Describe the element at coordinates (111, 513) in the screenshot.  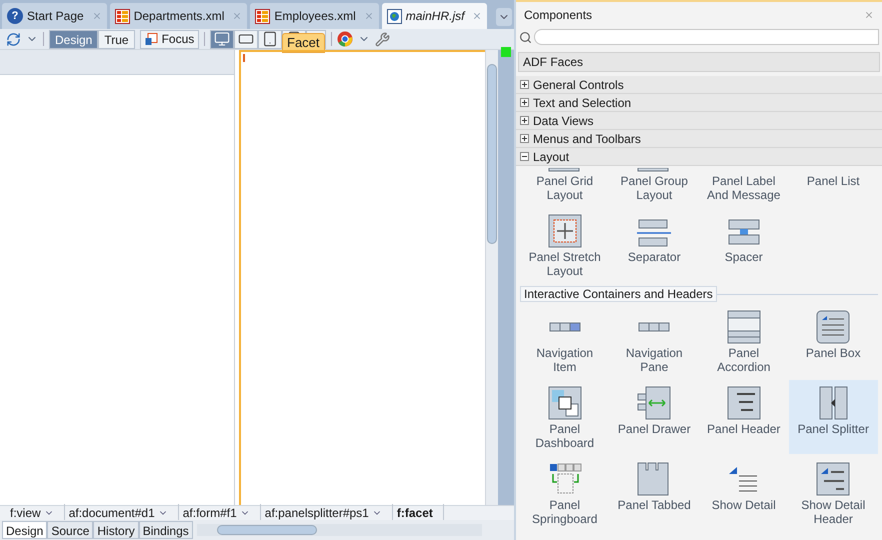
I see `breadcrumb-label: af:document#d1` at that location.